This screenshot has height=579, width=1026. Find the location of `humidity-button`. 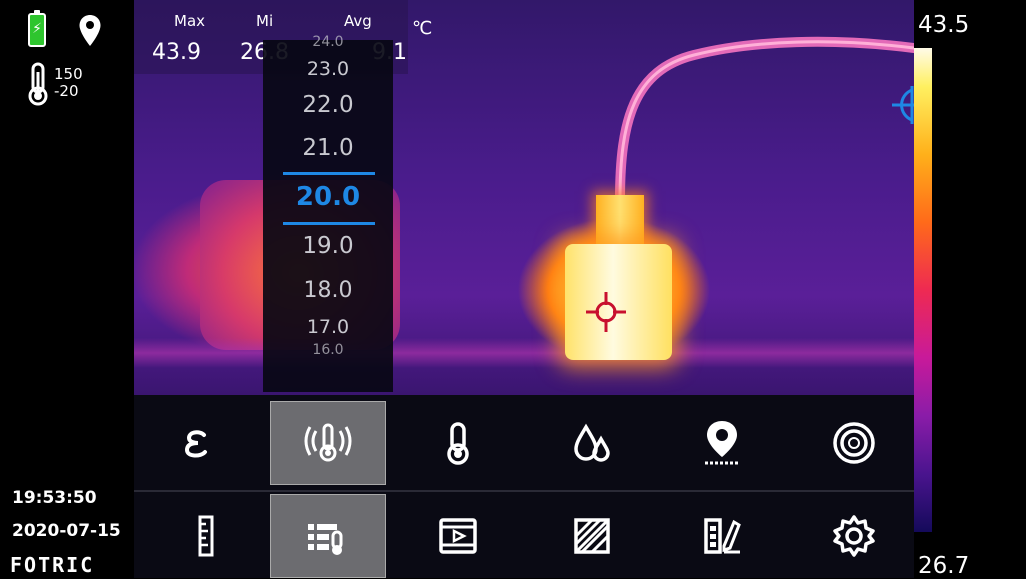

humidity-button is located at coordinates (592, 443).